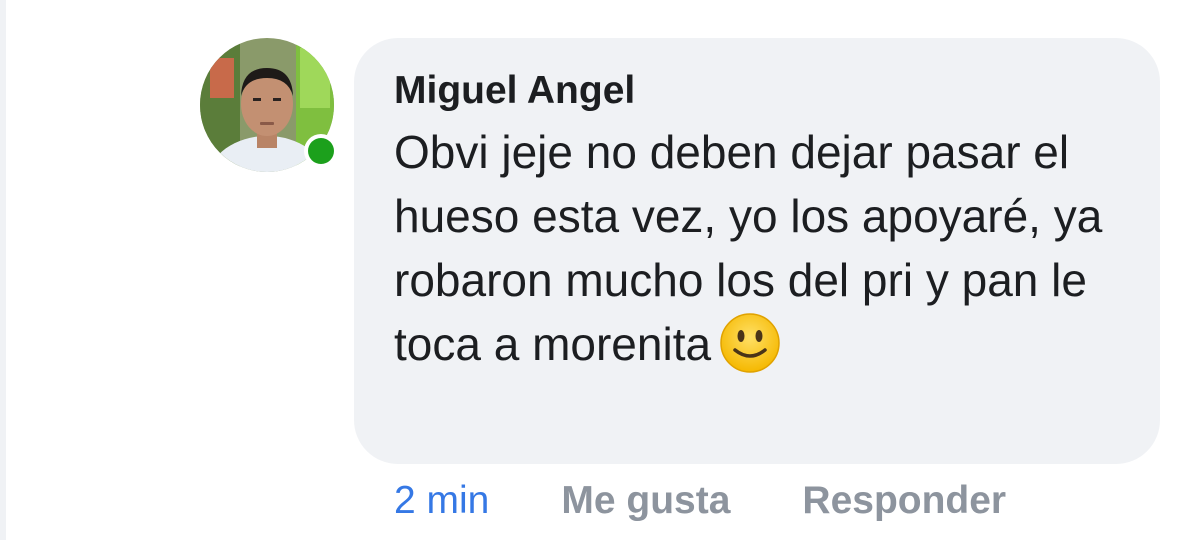 This screenshot has height=540, width=1200. I want to click on avatar-container, so click(269, 105).